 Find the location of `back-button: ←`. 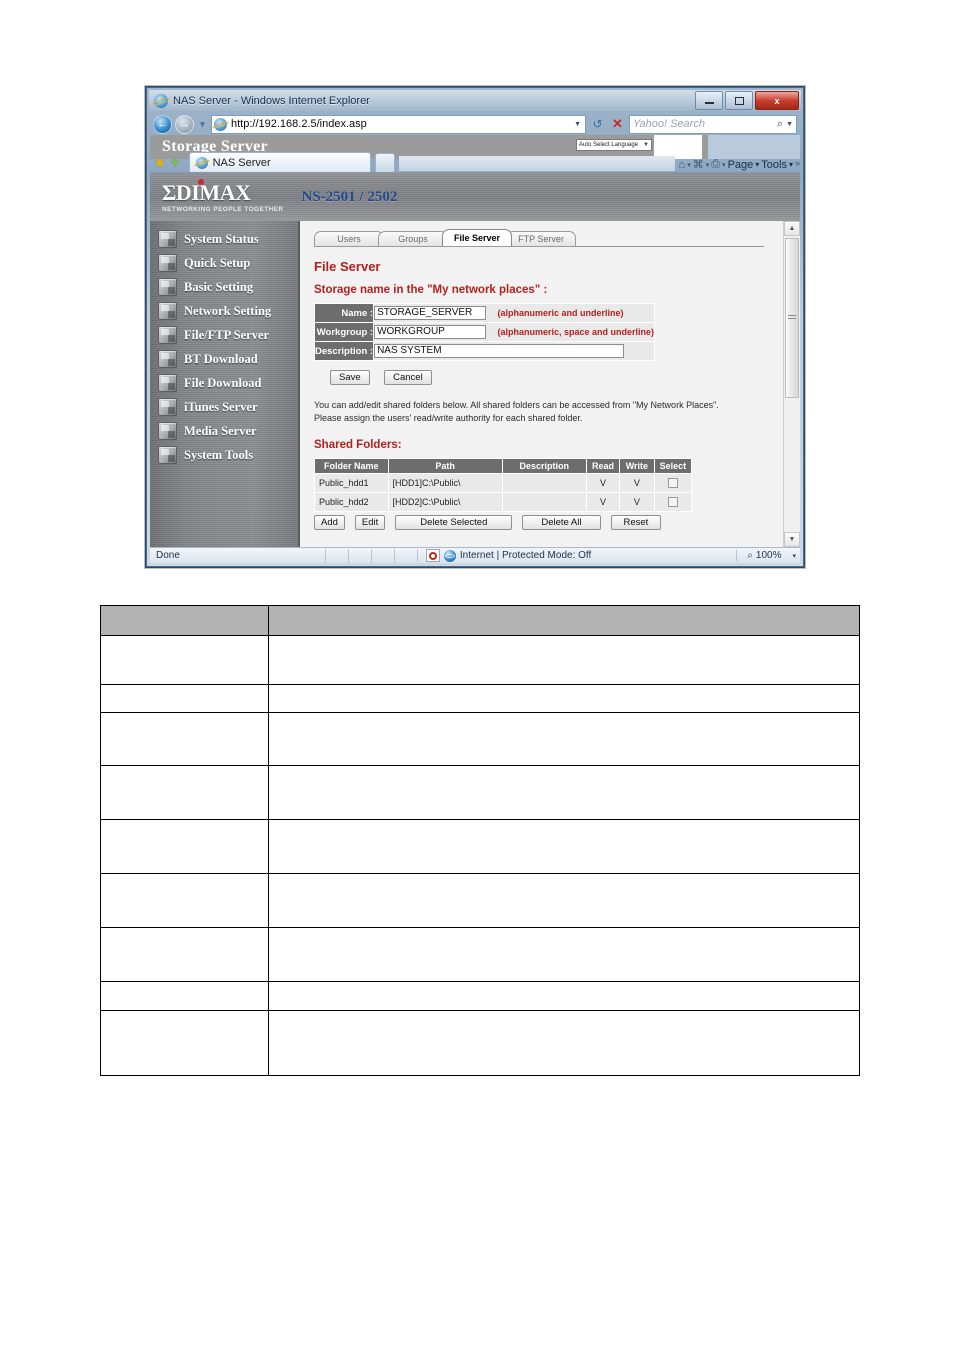

back-button: ← is located at coordinates (162, 124).